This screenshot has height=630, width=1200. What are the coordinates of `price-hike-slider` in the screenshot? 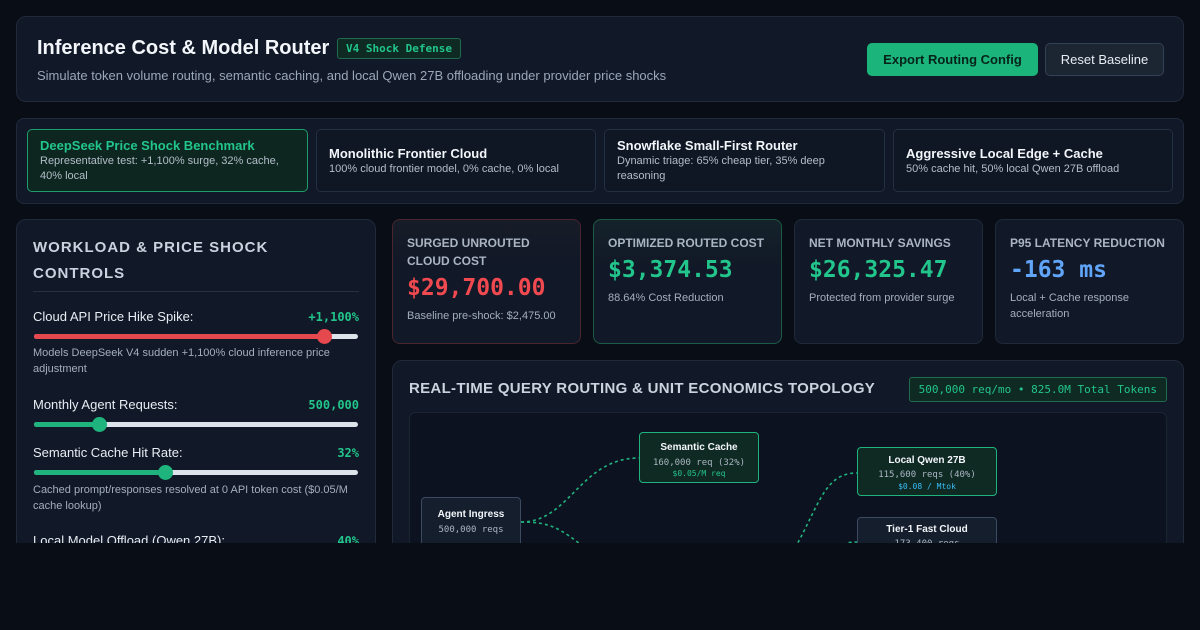 It's located at (196, 336).